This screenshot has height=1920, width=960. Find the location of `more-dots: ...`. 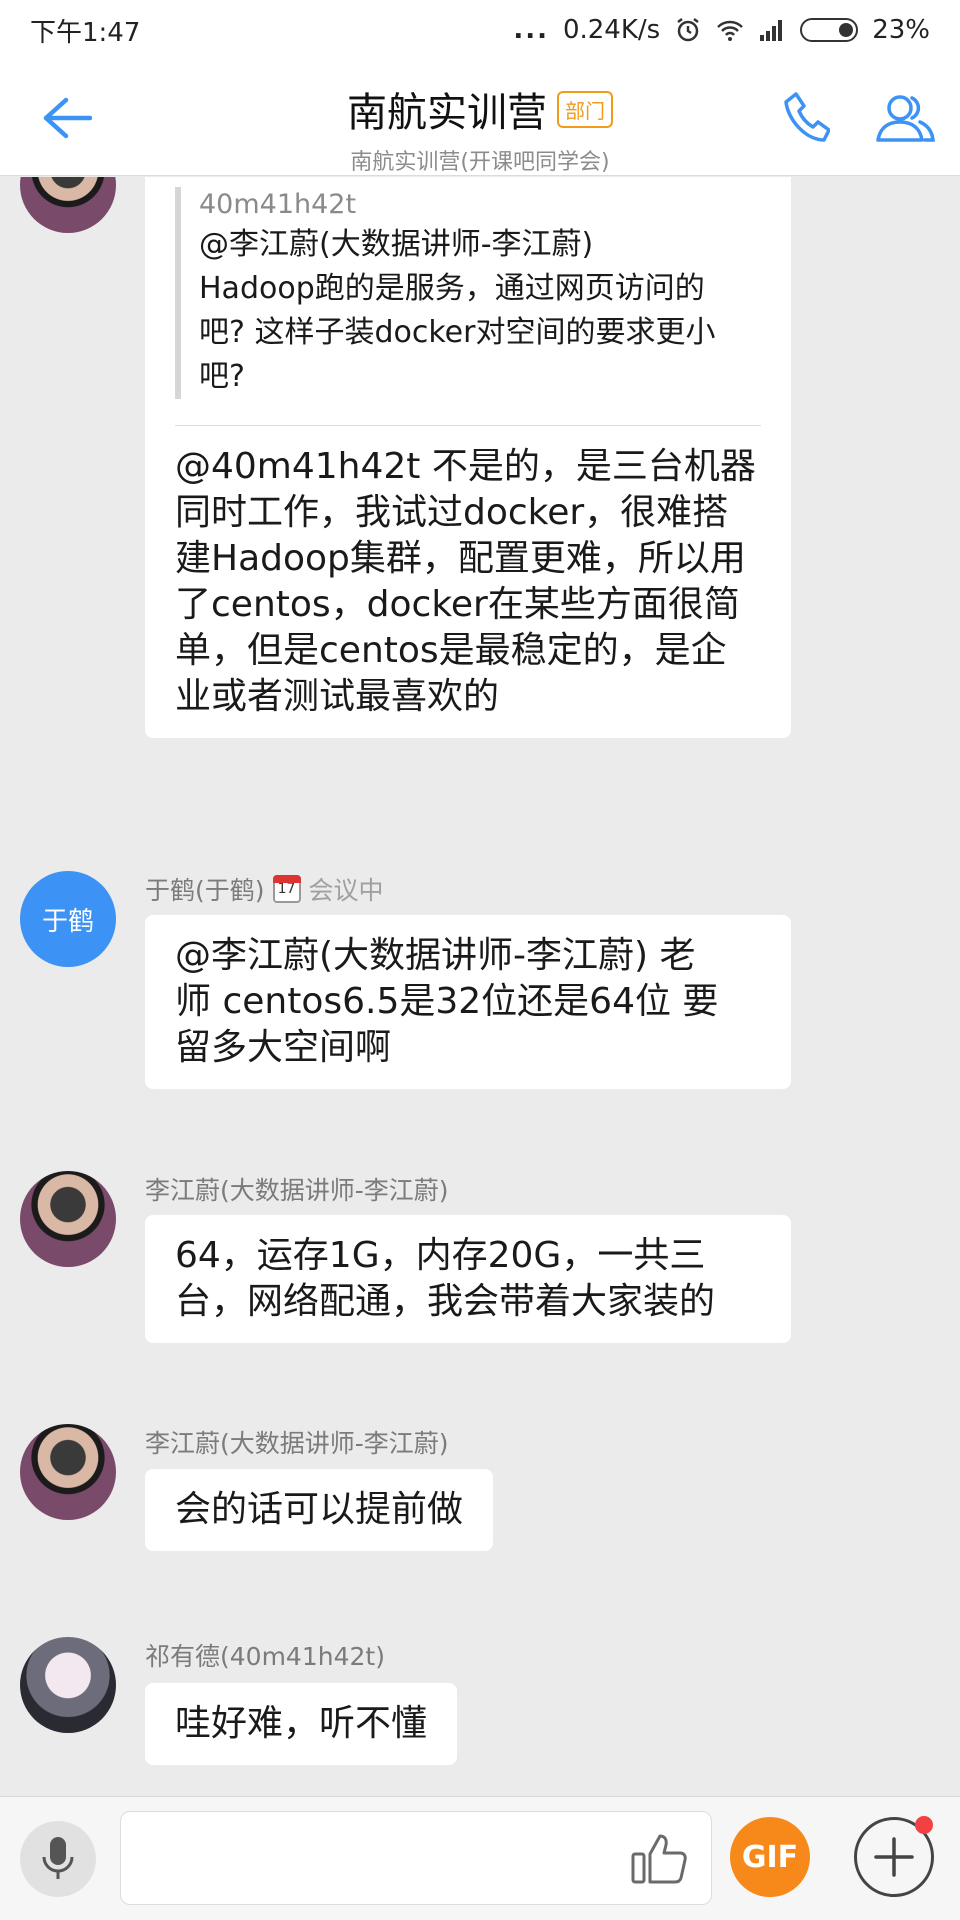

more-dots: ... is located at coordinates (531, 30).